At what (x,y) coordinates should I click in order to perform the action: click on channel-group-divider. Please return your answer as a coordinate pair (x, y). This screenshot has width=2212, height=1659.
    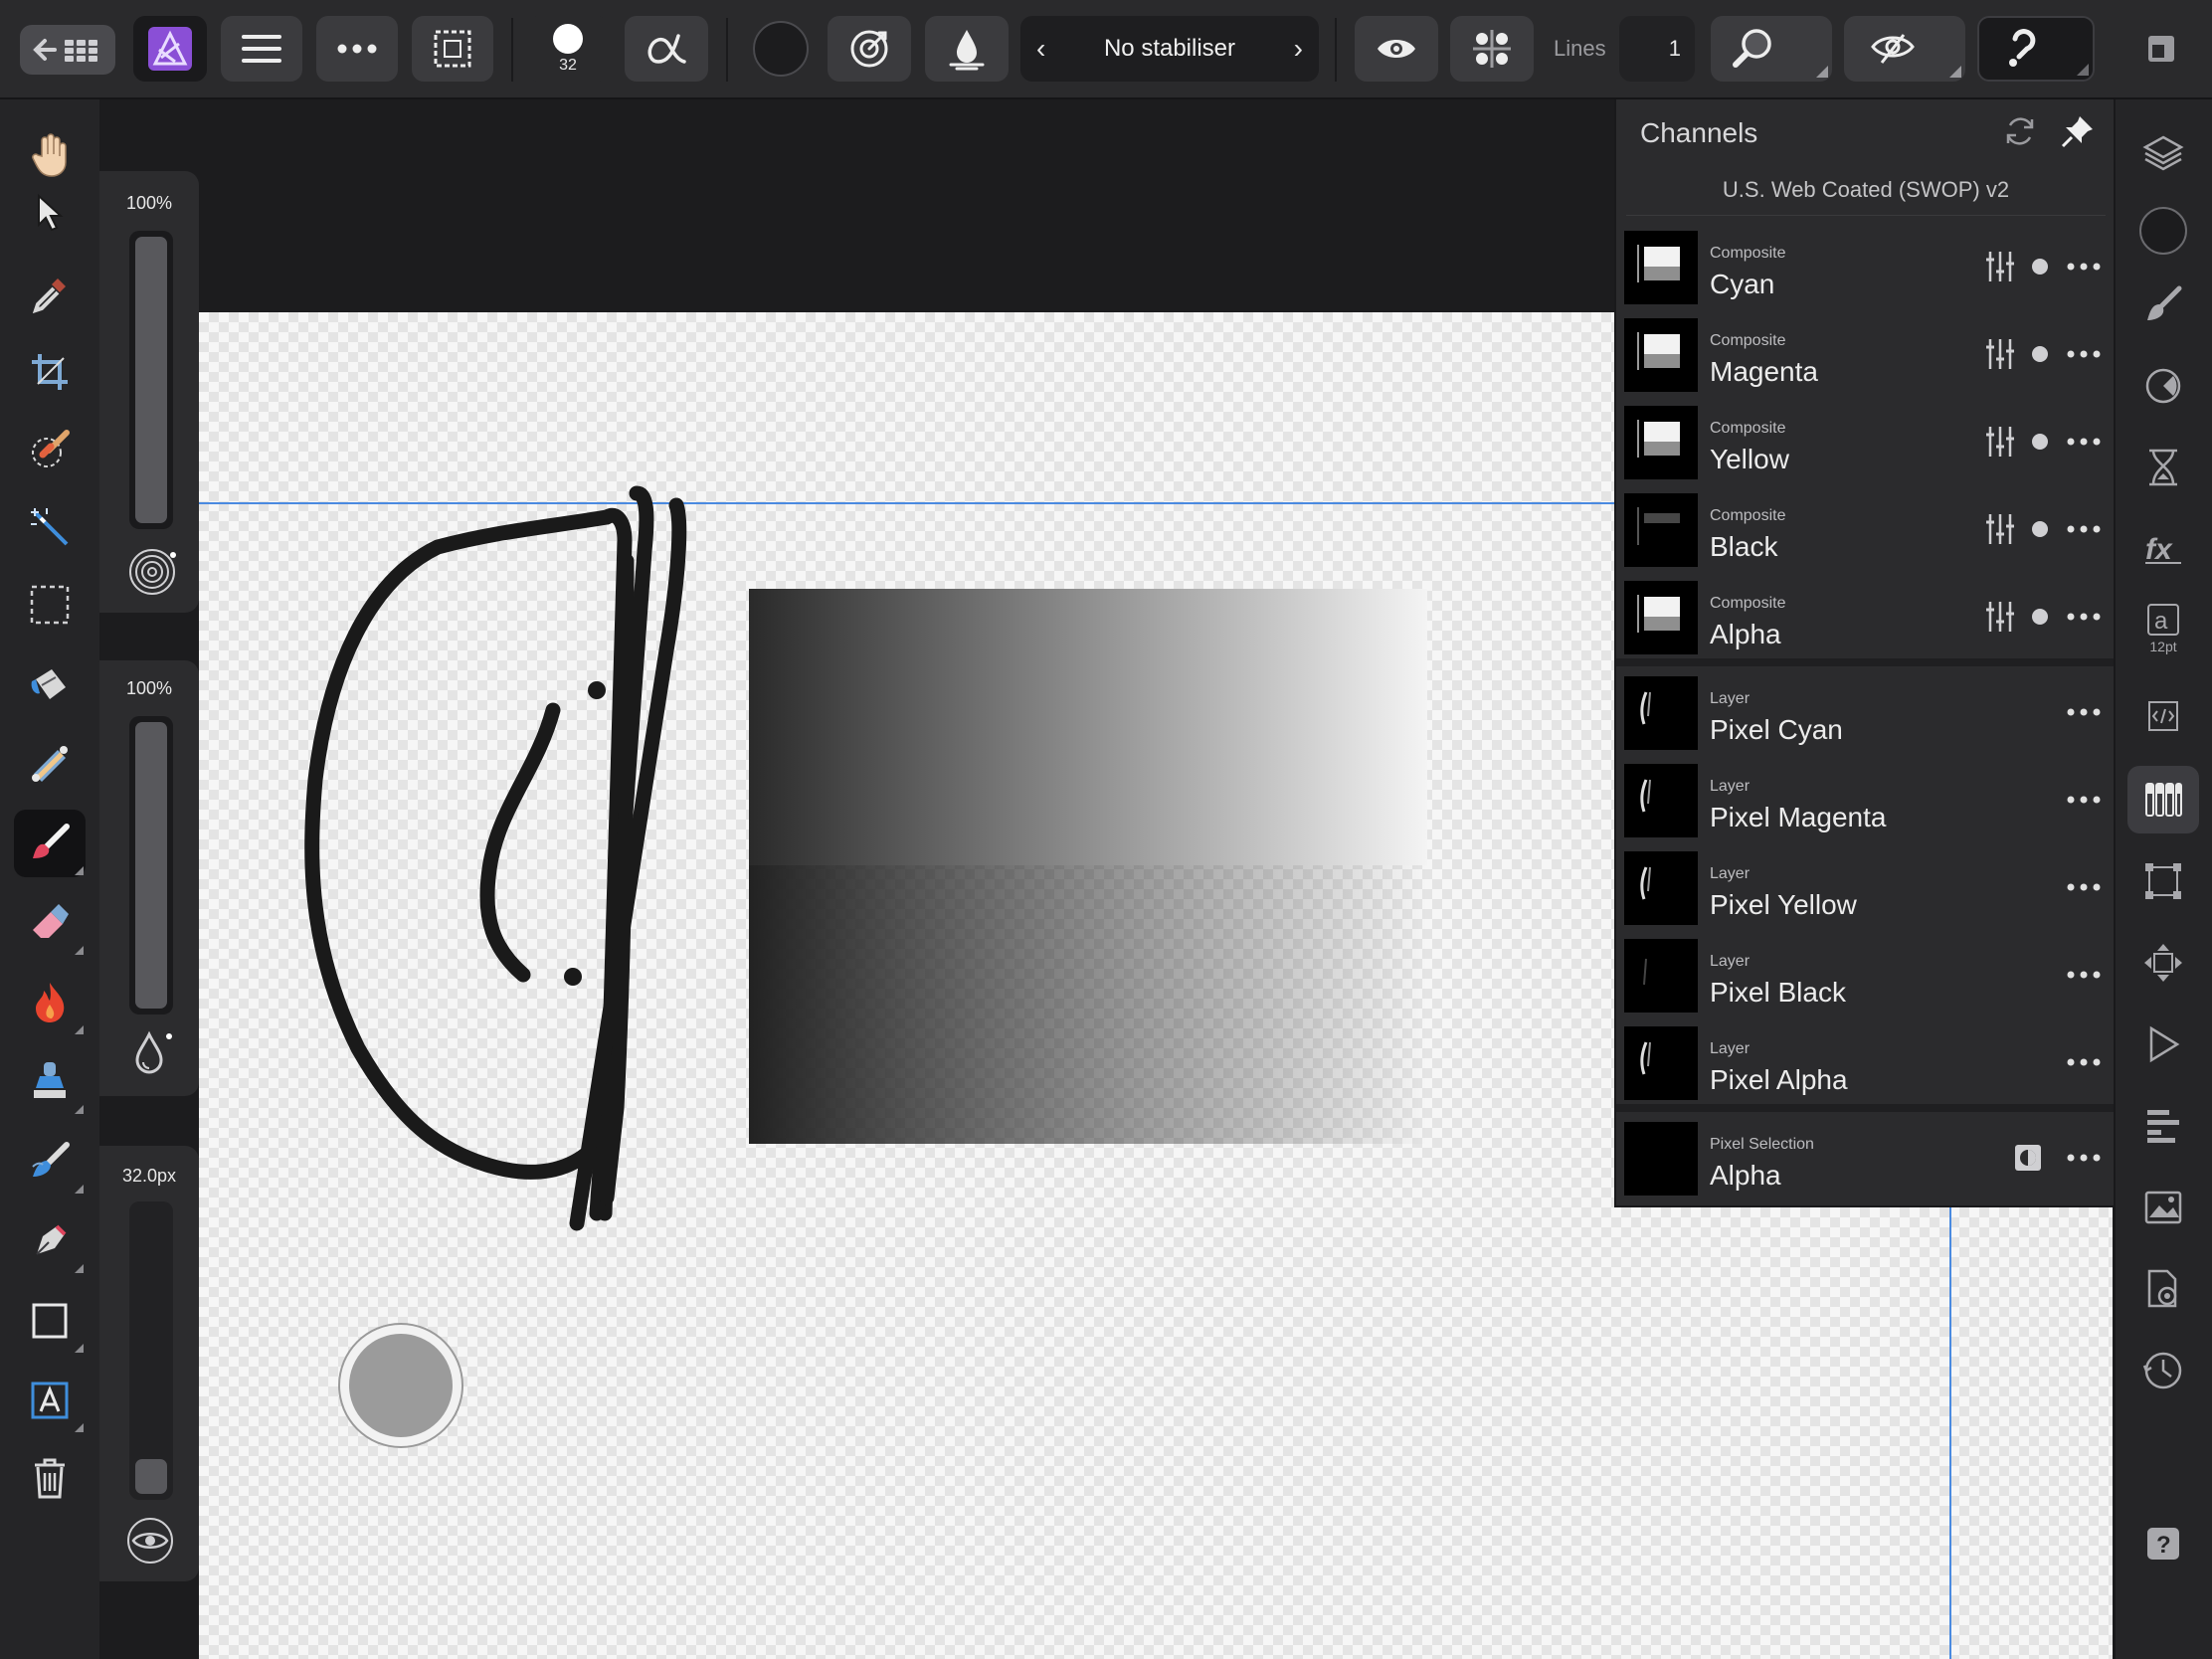
    Looking at the image, I should click on (1866, 662).